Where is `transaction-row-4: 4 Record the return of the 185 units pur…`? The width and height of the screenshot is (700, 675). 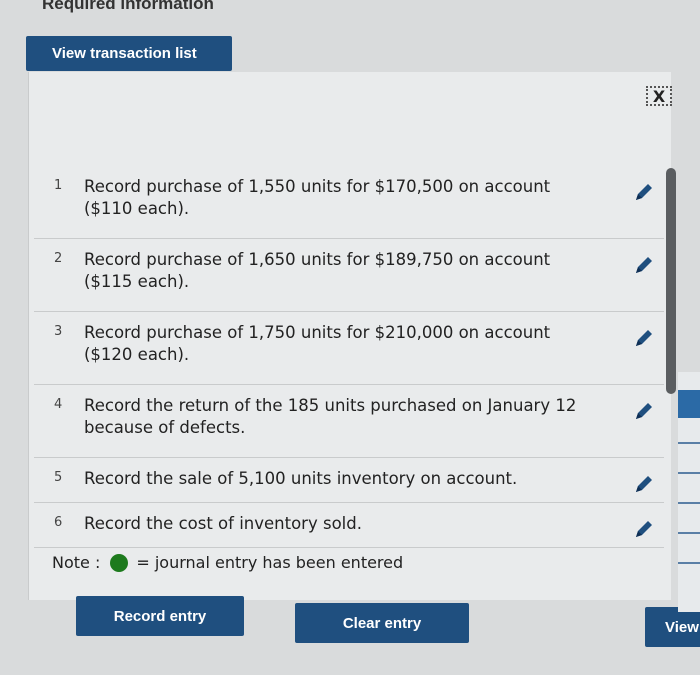
transaction-row-4: 4 Record the return of the 185 units pur… is located at coordinates (349, 421).